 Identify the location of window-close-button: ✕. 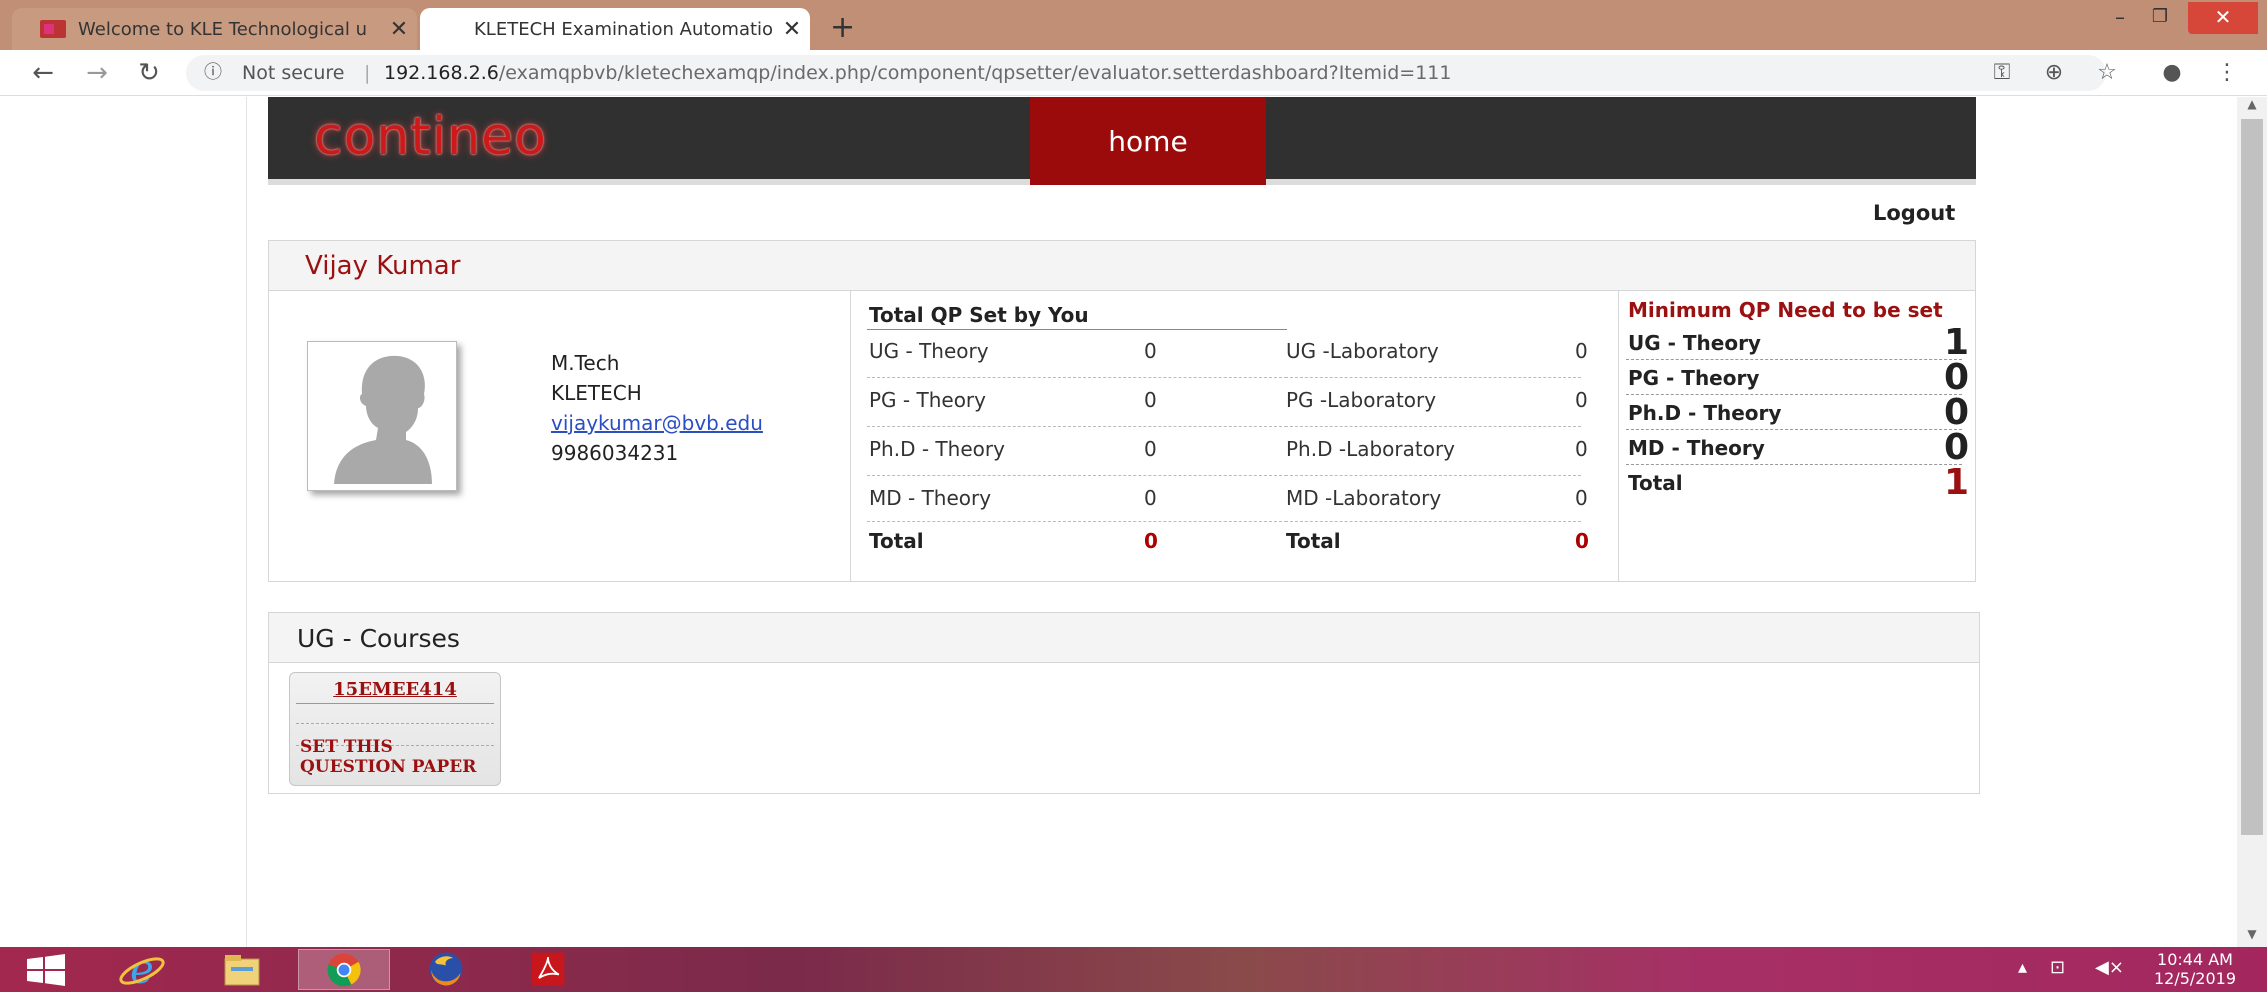
(2223, 18).